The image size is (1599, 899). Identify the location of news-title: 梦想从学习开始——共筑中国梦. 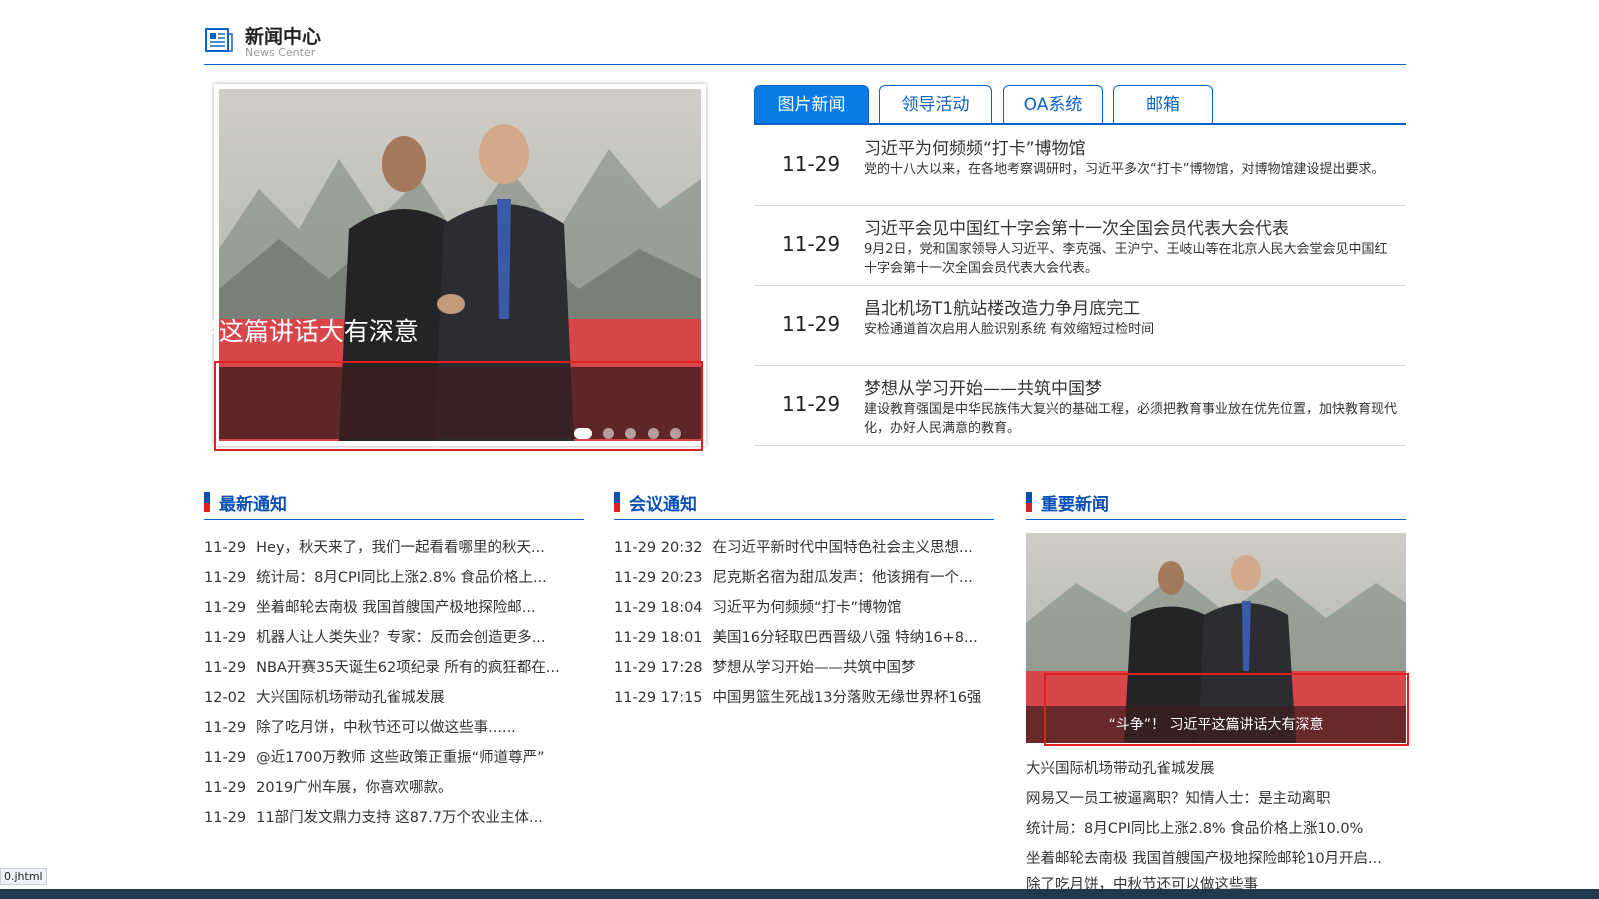
(983, 386).